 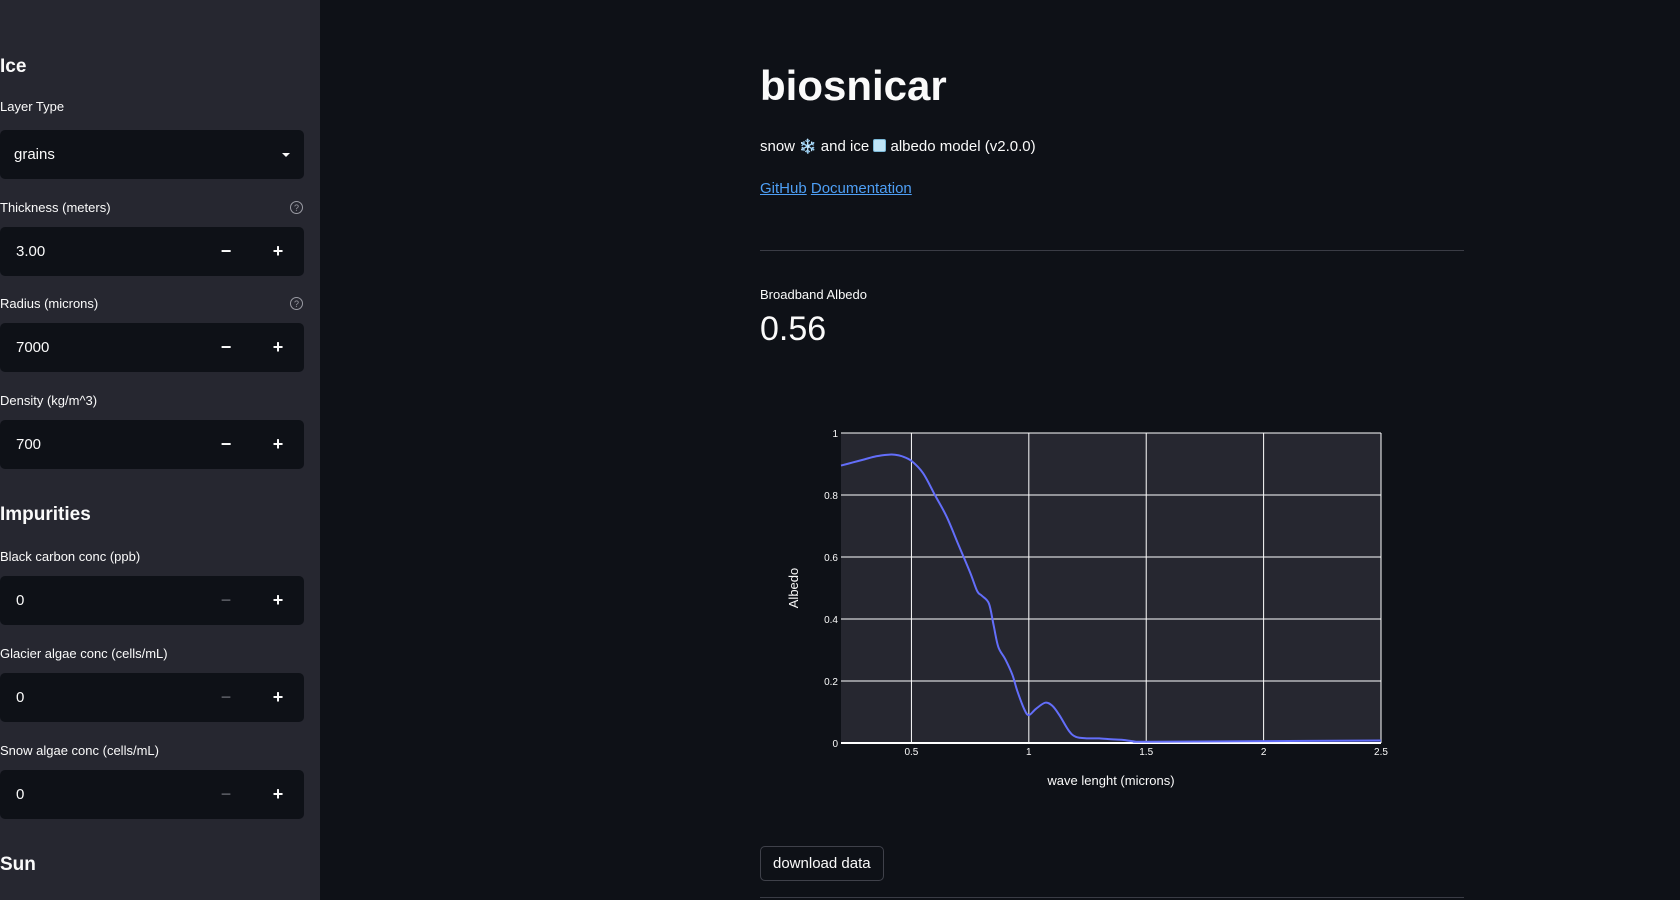 What do you see at coordinates (49, 400) in the screenshot?
I see `density-label: Density (kg/m^3)` at bounding box center [49, 400].